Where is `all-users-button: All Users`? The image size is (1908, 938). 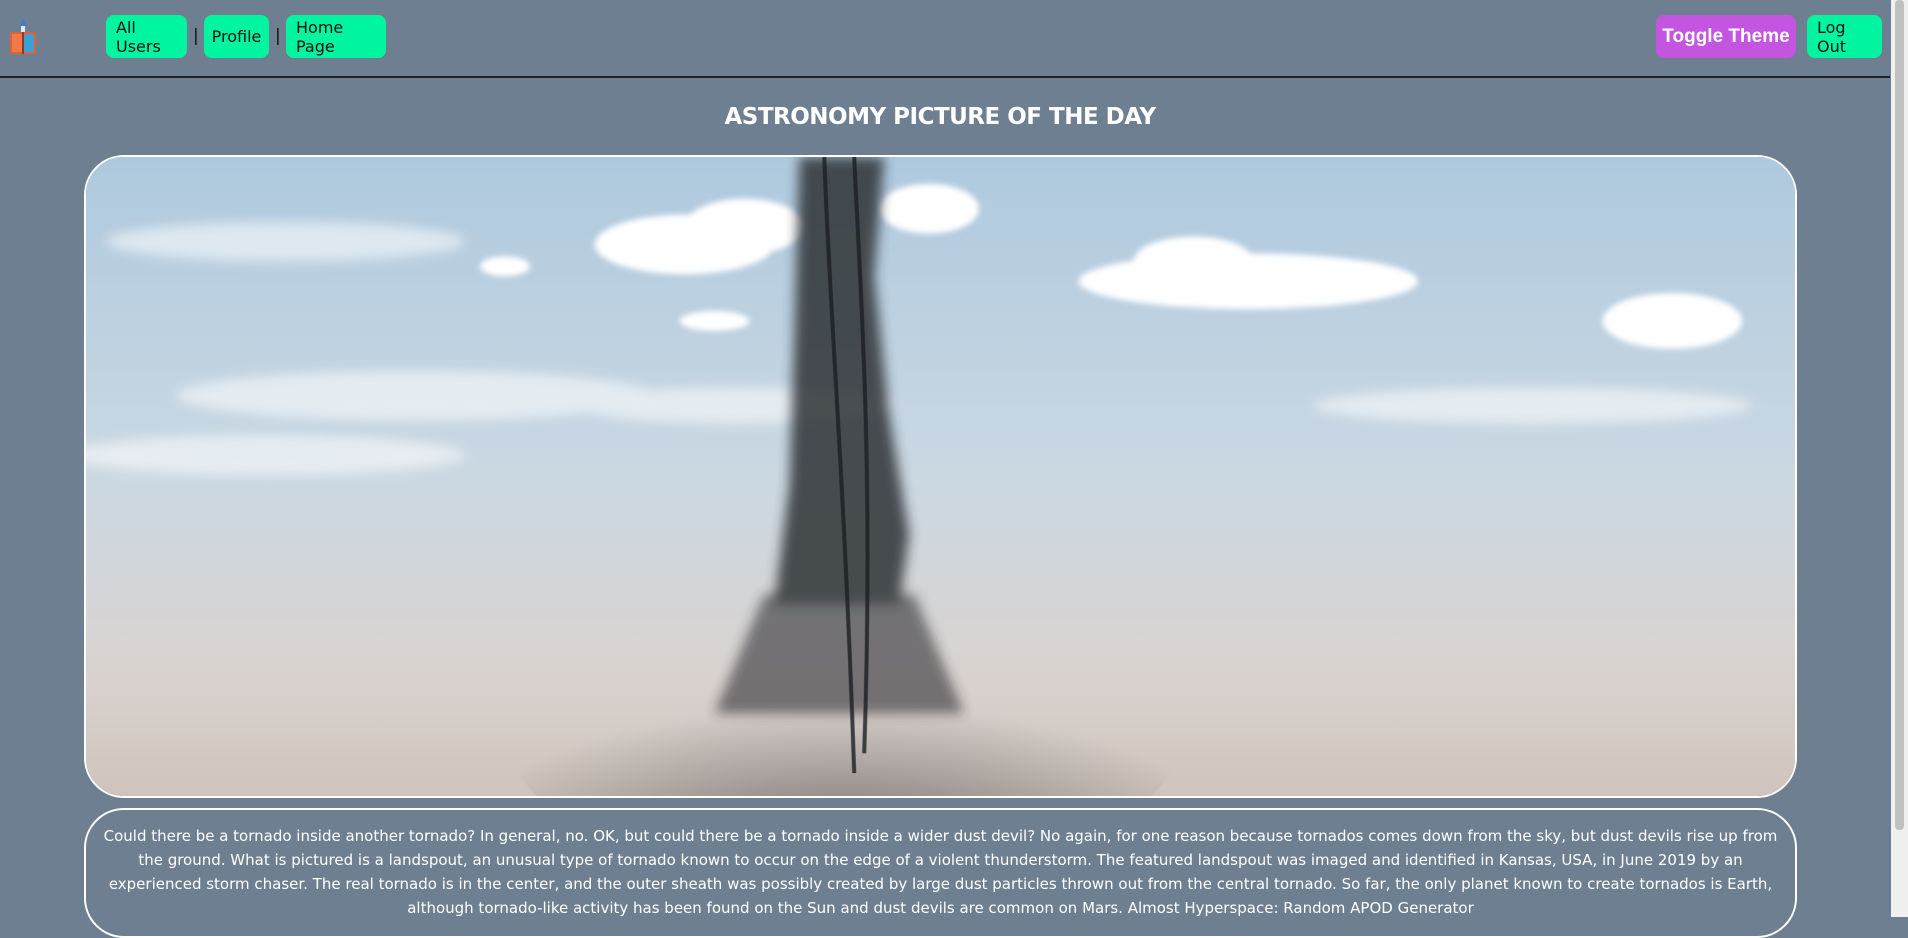
all-users-button: All Users is located at coordinates (146, 36).